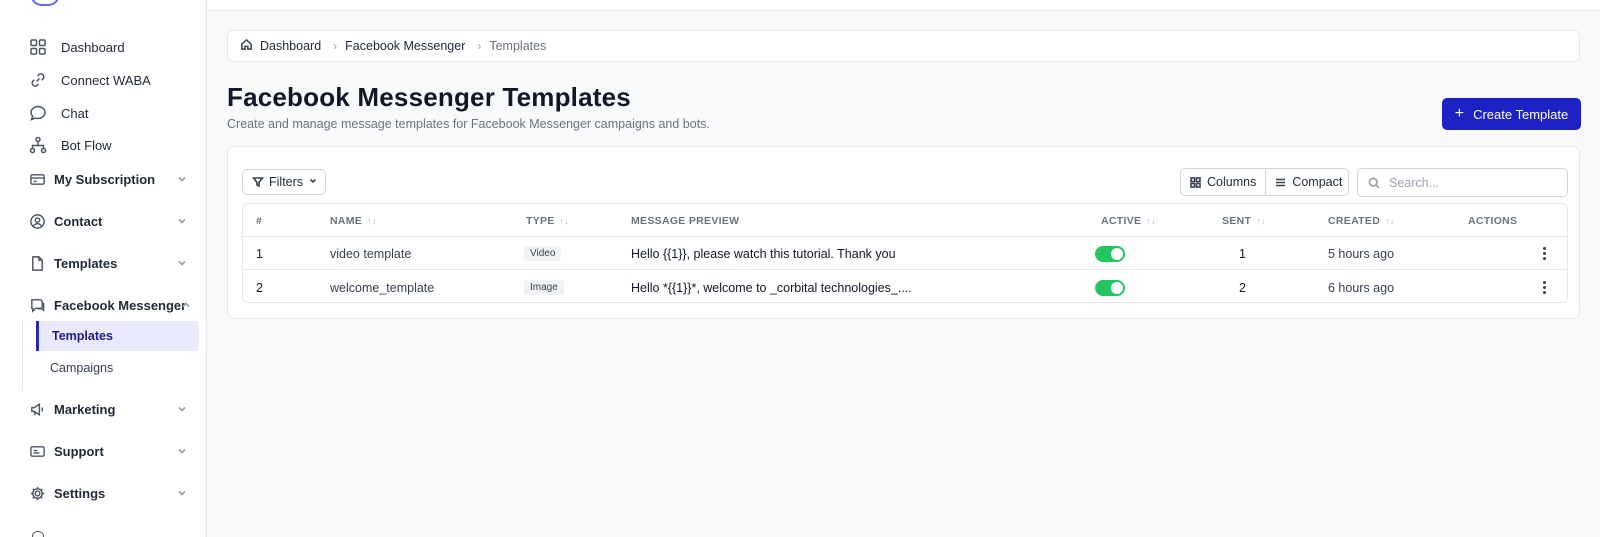 Image resolution: width=1600 pixels, height=537 pixels. What do you see at coordinates (37, 305) in the screenshot?
I see `messenger-icon` at bounding box center [37, 305].